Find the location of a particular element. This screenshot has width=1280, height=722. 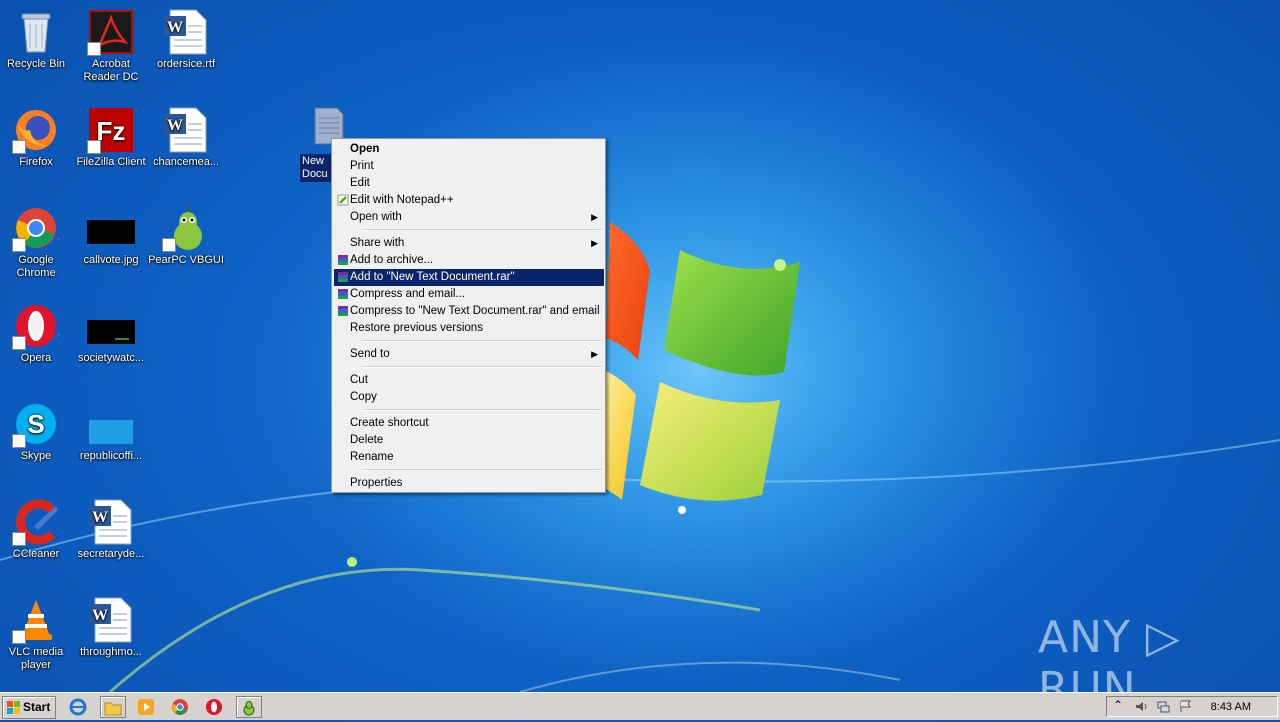

icon-label: ordersice.rtf is located at coordinates (186, 64).